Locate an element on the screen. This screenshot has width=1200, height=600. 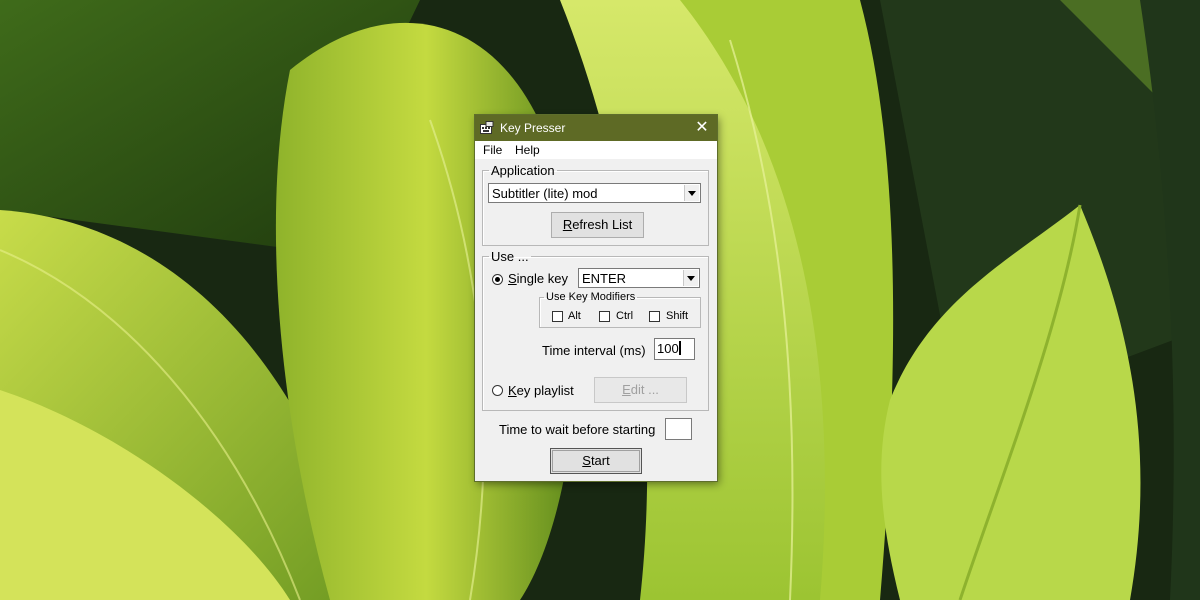
shift-label: Shift is located at coordinates (677, 316).